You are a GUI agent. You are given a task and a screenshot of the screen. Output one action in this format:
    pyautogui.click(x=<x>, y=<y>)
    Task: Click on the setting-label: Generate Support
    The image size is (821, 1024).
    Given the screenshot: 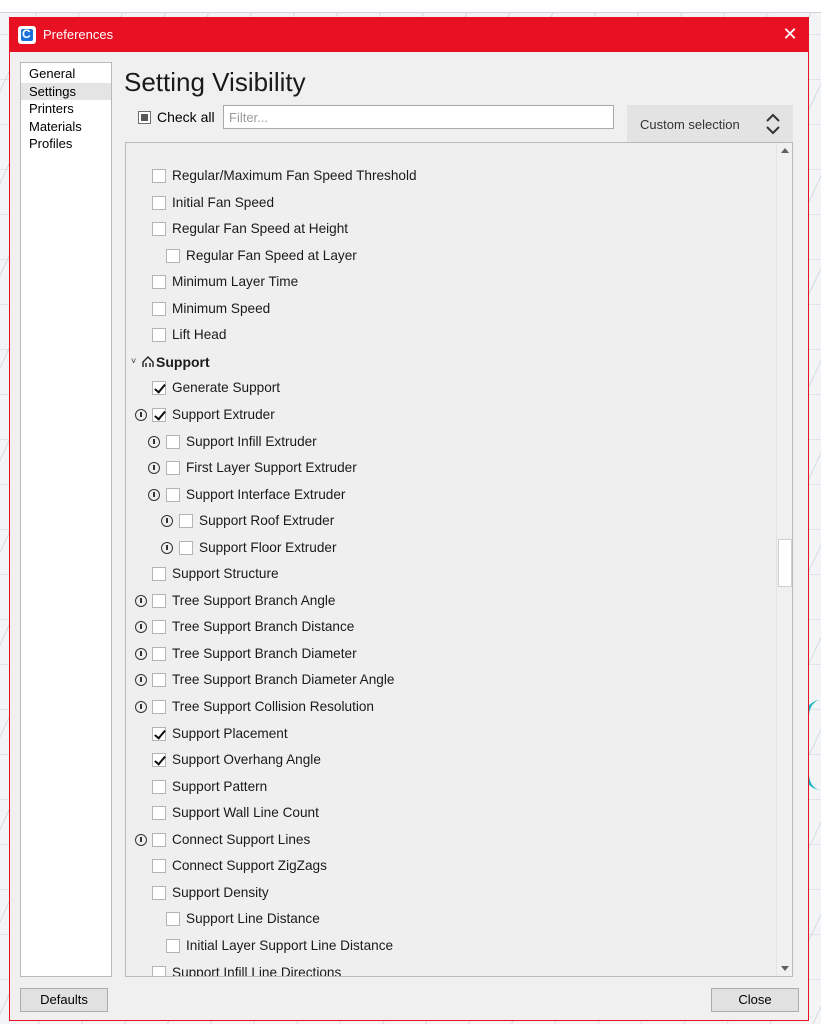 What is the action you would take?
    pyautogui.click(x=226, y=388)
    